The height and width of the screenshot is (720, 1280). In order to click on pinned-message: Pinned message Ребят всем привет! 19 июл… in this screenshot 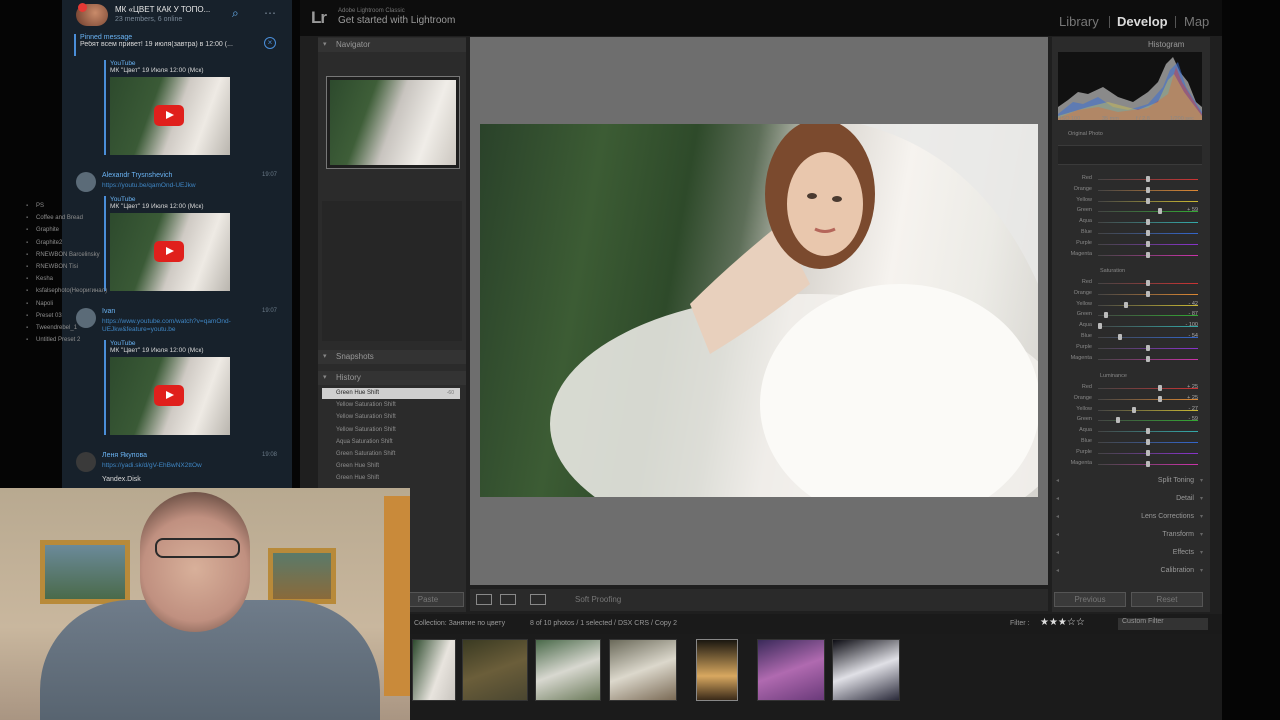, I will do `click(181, 45)`.